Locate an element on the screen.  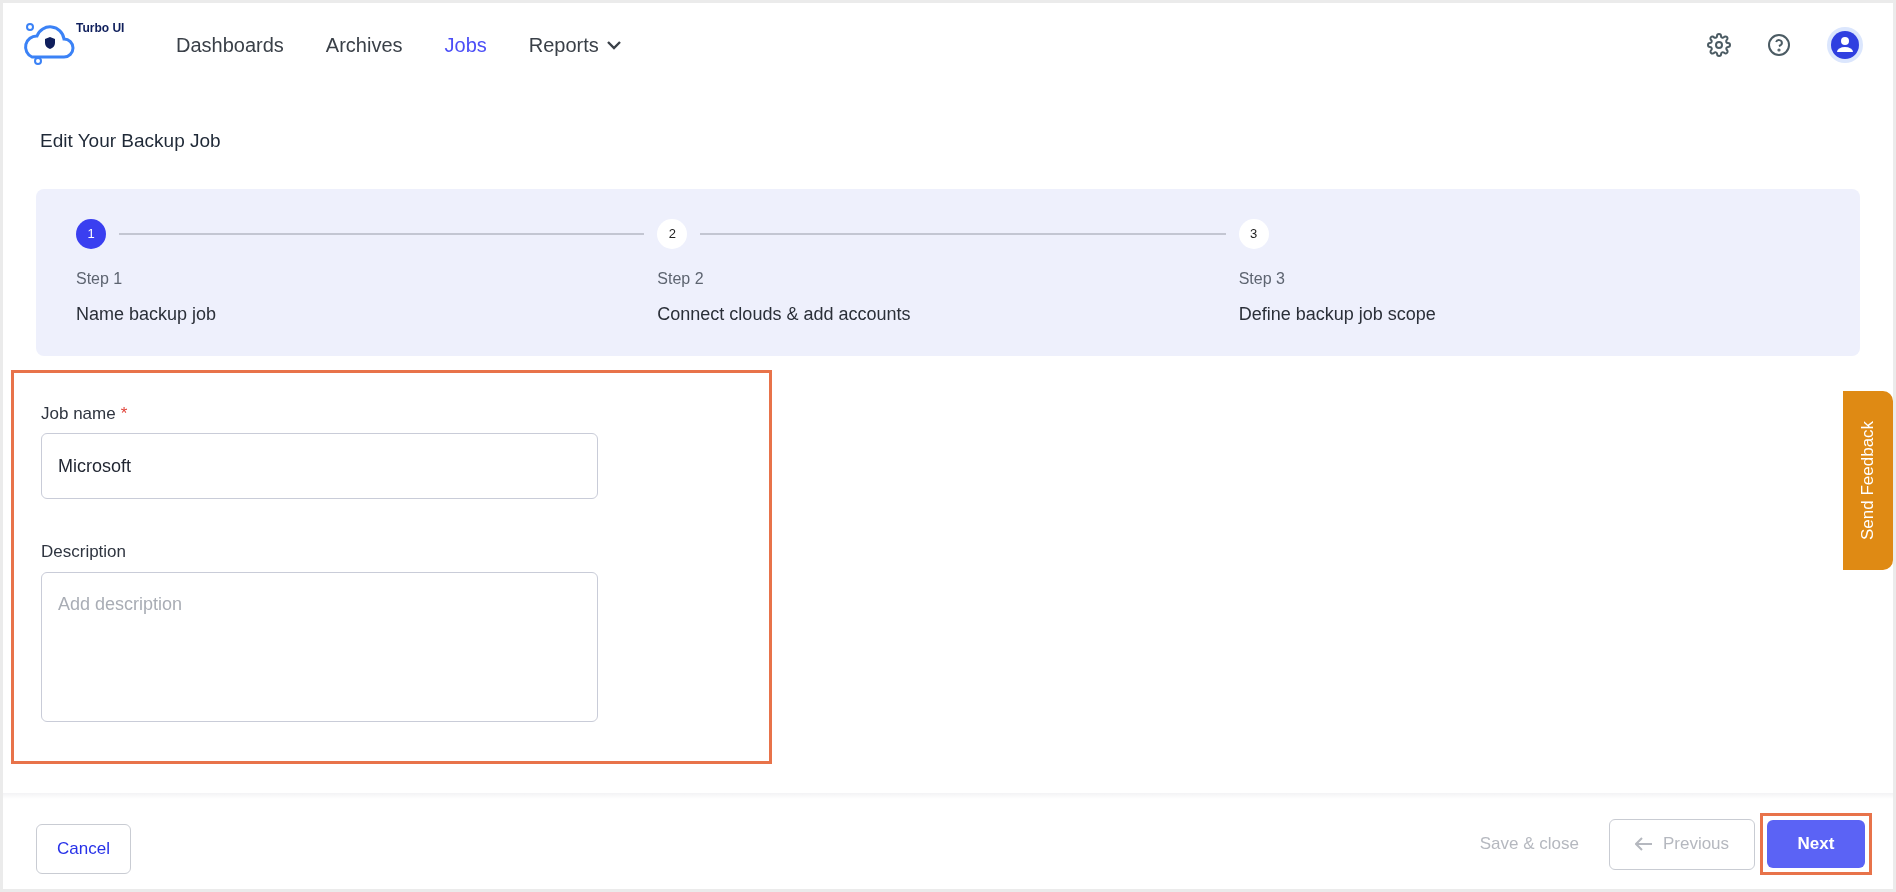
step-number: 3 is located at coordinates (1253, 233).